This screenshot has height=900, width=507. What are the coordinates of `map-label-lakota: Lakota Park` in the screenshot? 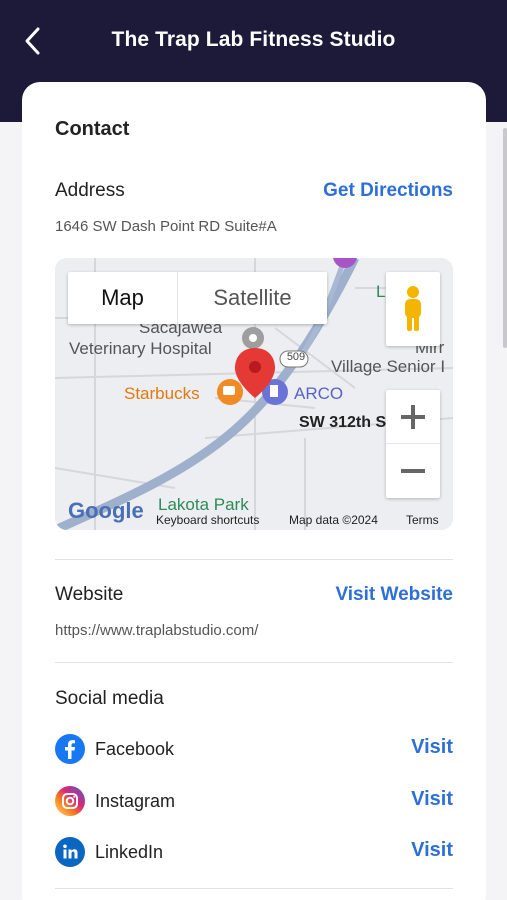 It's located at (203, 504).